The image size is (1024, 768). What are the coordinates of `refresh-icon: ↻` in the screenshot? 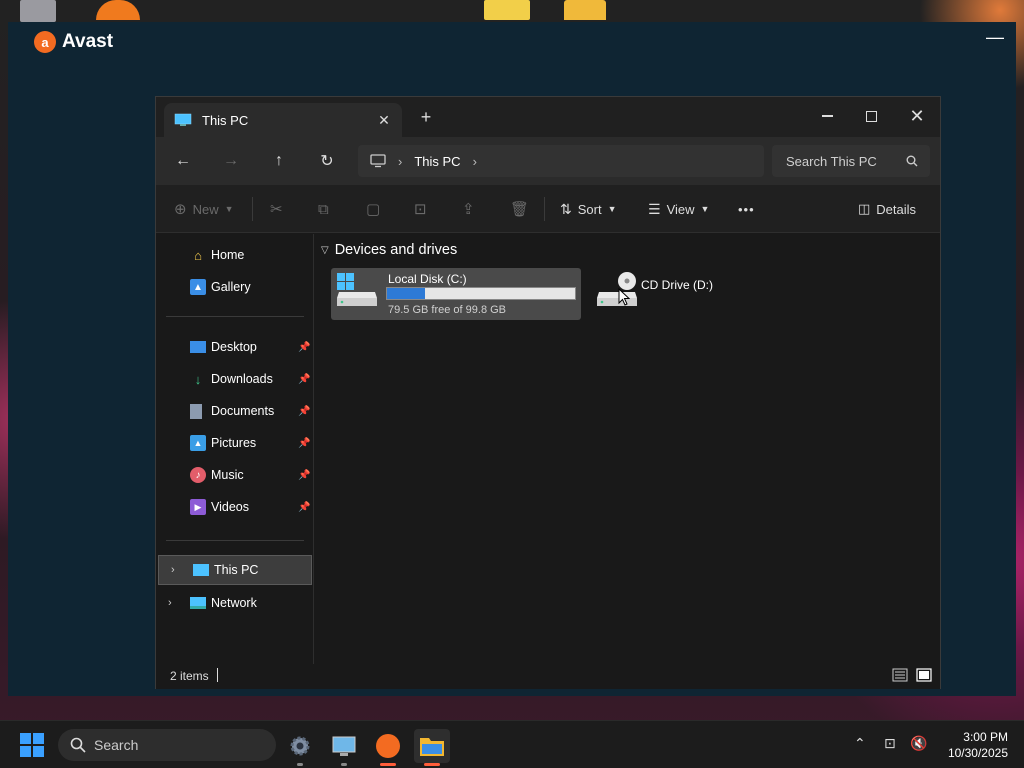 It's located at (327, 161).